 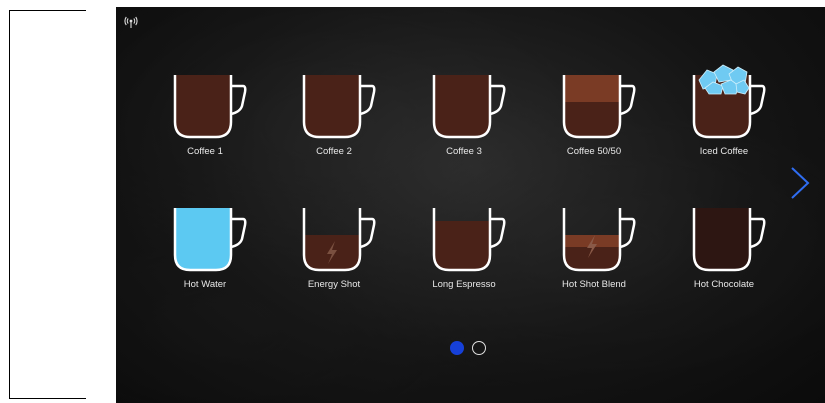 What do you see at coordinates (464, 284) in the screenshot?
I see `drink-label: Long Espresso` at bounding box center [464, 284].